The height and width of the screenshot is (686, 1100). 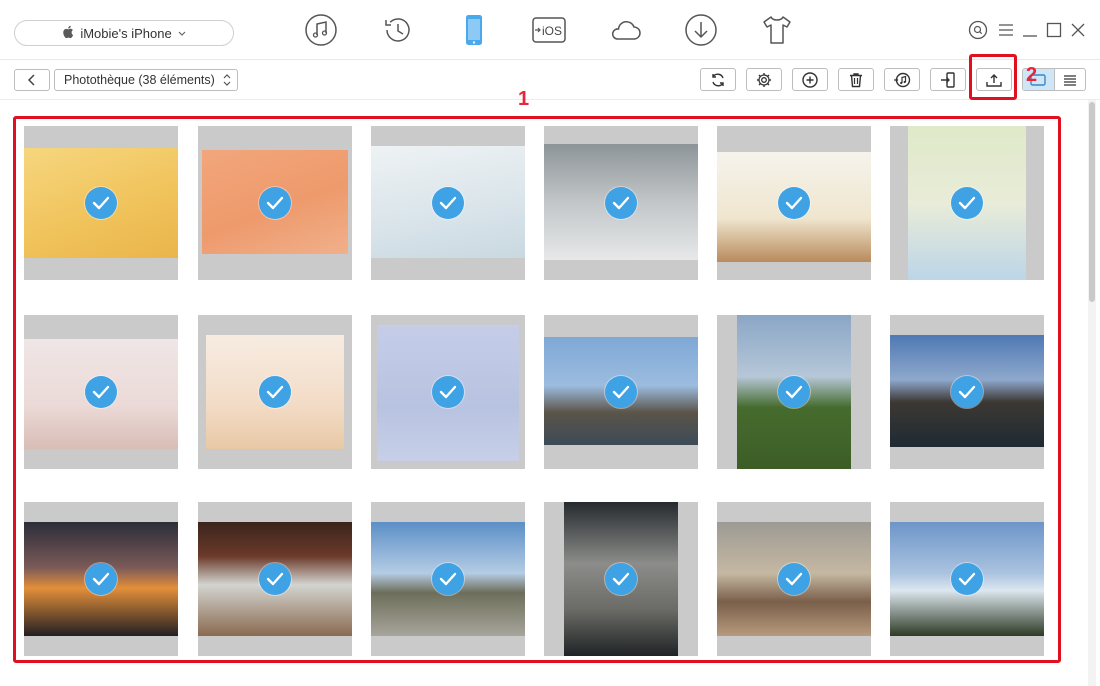 I want to click on refresh-button, so click(x=718, y=79).